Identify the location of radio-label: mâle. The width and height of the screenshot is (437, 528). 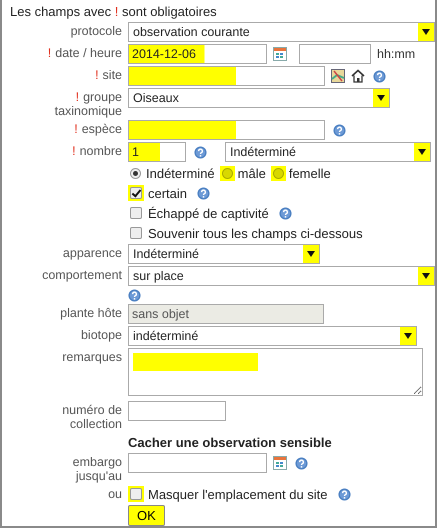
(252, 173).